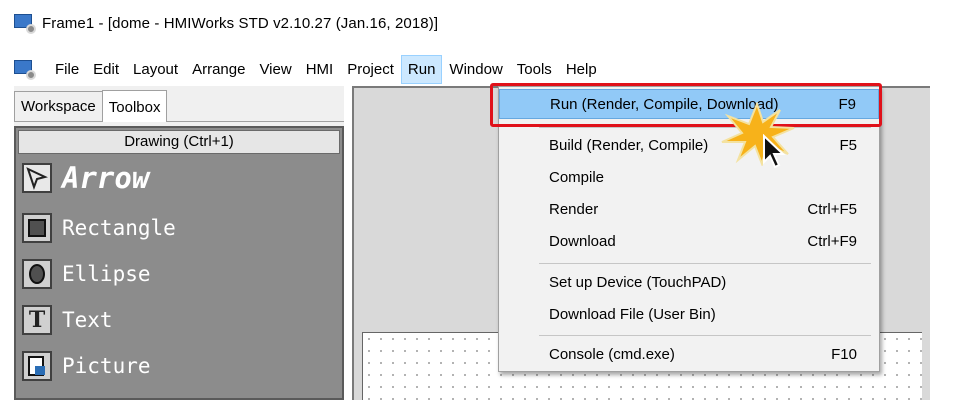 The height and width of the screenshot is (400, 960). What do you see at coordinates (67, 69) in the screenshot?
I see `menu-file: File` at bounding box center [67, 69].